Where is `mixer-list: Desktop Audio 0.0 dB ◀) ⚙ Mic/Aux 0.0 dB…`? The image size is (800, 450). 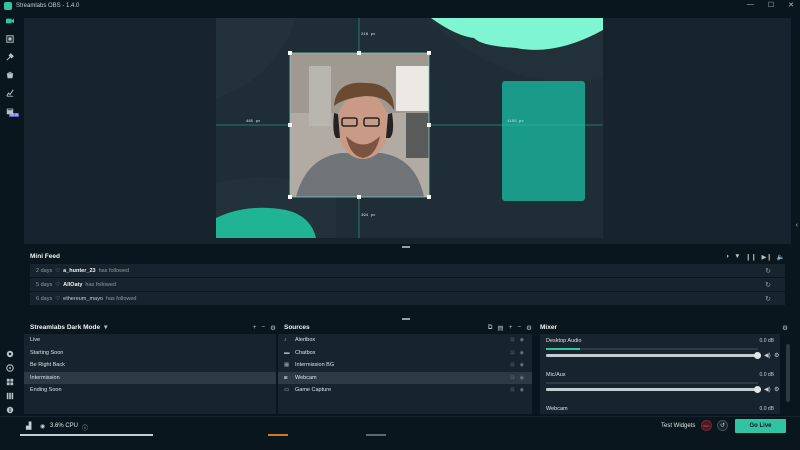
mixer-list: Desktop Audio 0.0 dB ◀) ⚙ Mic/Aux 0.0 dB… is located at coordinates (660, 374).